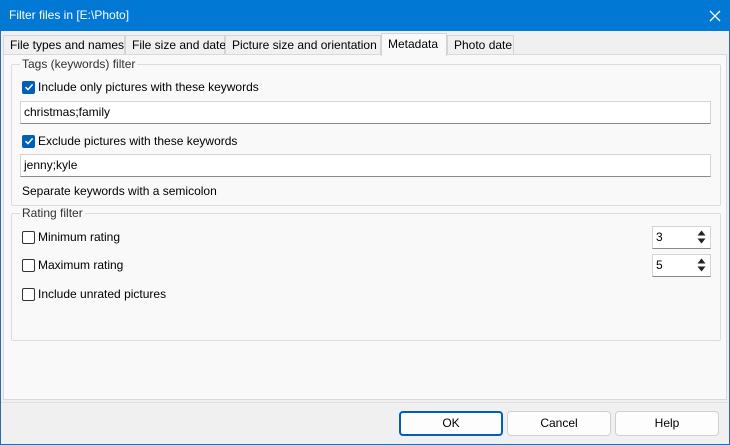  I want to click on maximum-rating-spinner: 5, so click(681, 265).